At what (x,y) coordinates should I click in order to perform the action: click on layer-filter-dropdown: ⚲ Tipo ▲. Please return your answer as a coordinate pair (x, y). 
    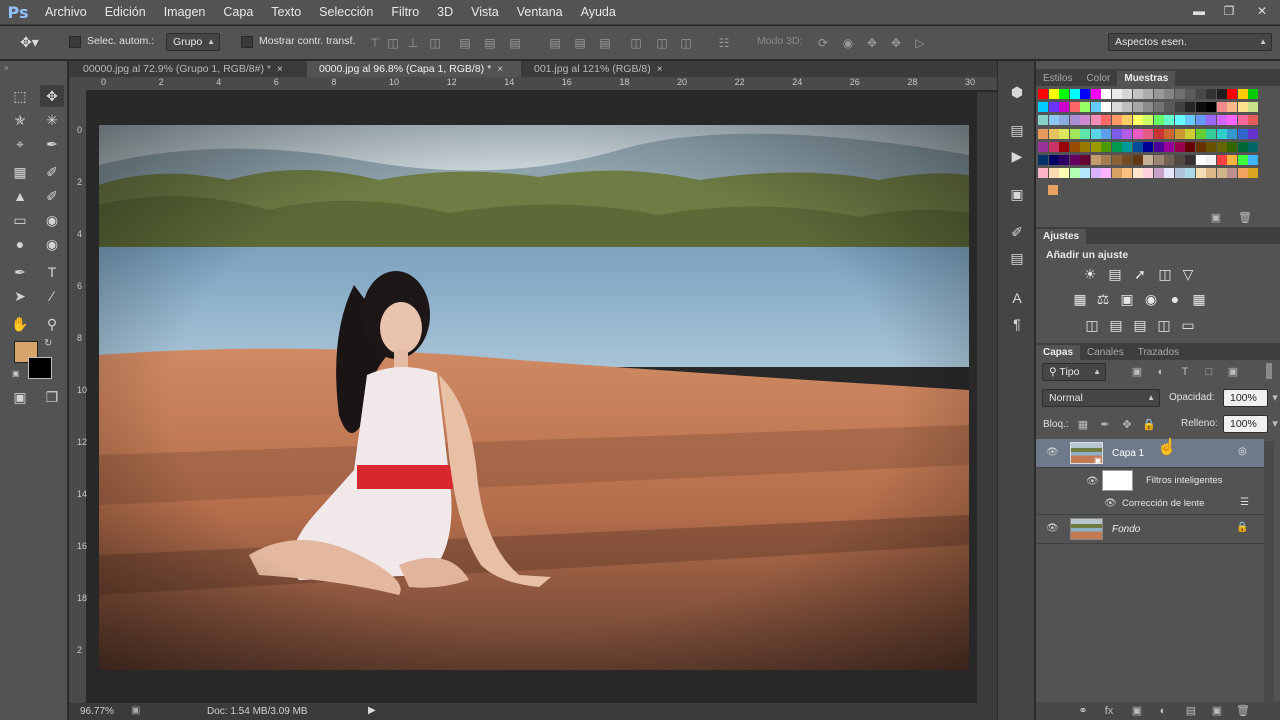
    Looking at the image, I should click on (1074, 372).